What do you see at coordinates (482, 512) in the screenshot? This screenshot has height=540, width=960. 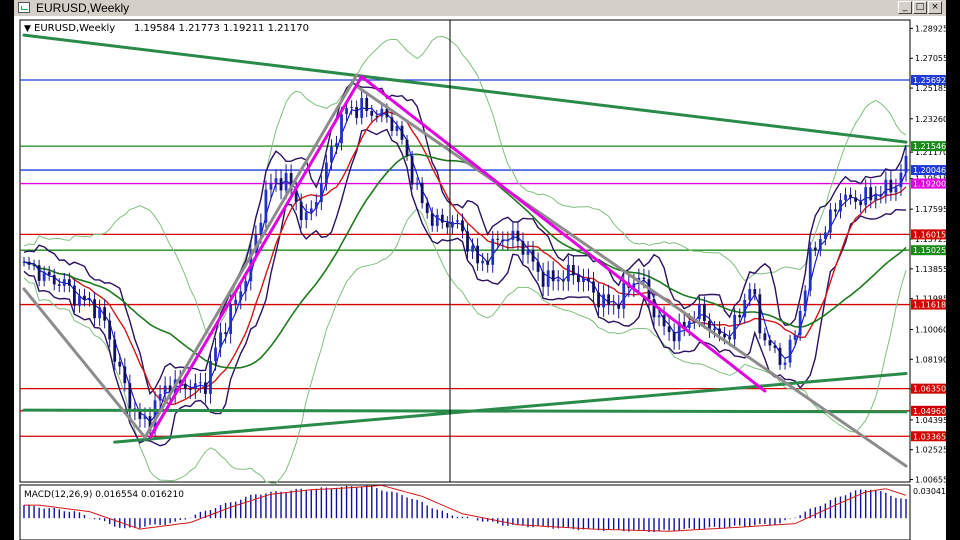 I see `macd-subwindow: MACD(12,26,9) 0.016554 0.016210 0.030416` at bounding box center [482, 512].